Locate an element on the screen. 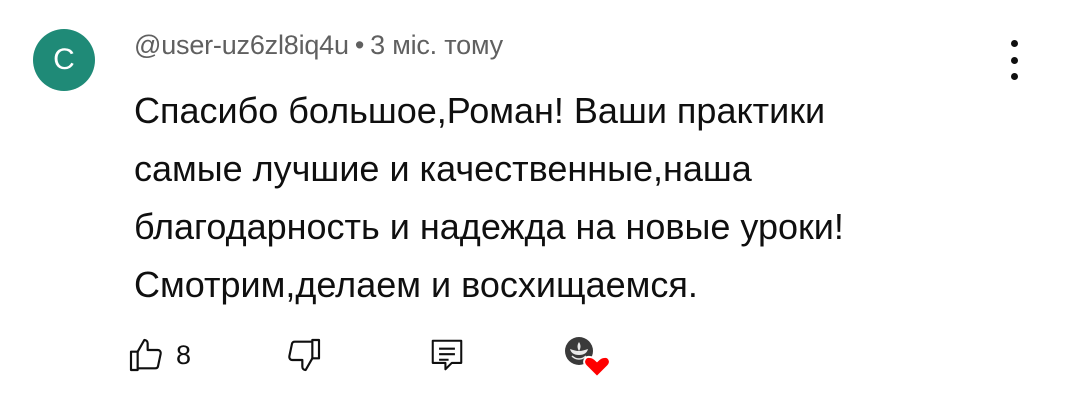  comment-actions: 8 is located at coordinates (540, 360).